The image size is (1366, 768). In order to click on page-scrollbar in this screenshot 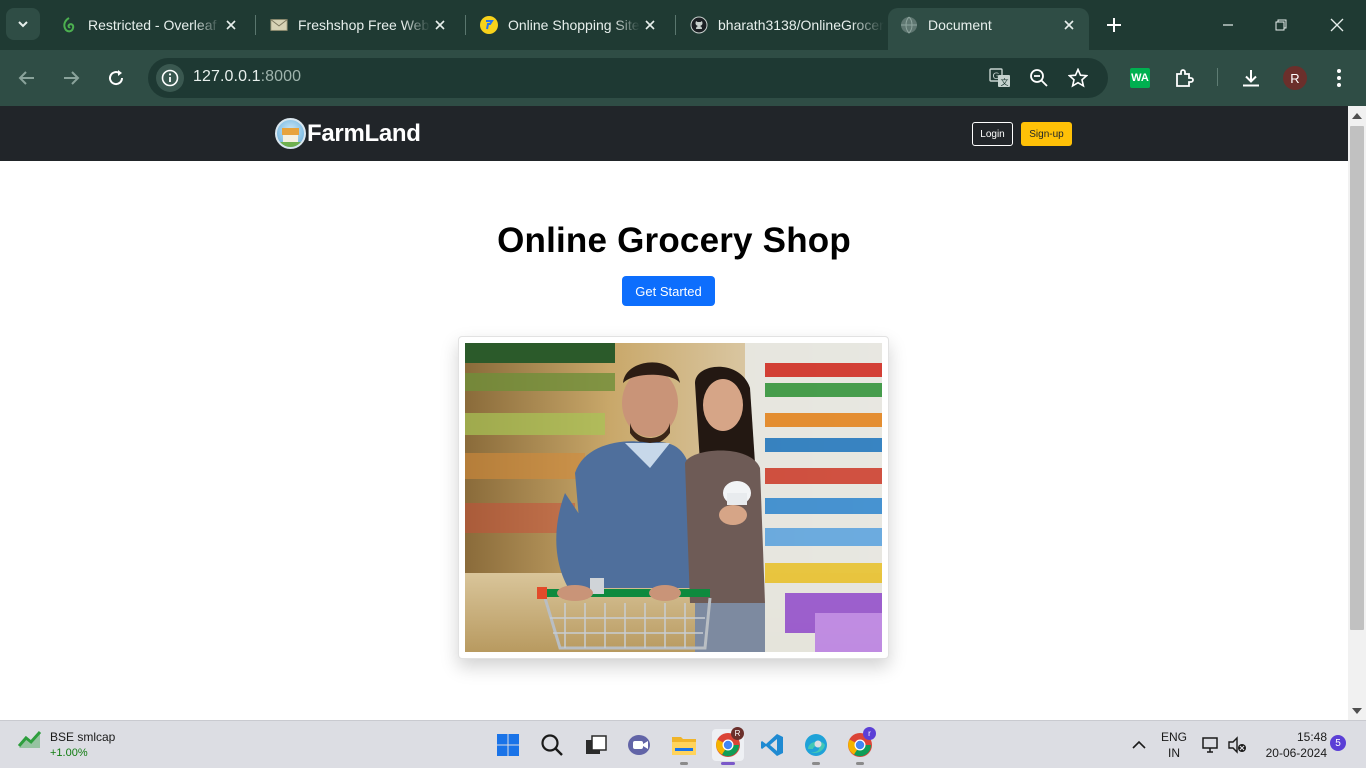, I will do `click(1357, 413)`.